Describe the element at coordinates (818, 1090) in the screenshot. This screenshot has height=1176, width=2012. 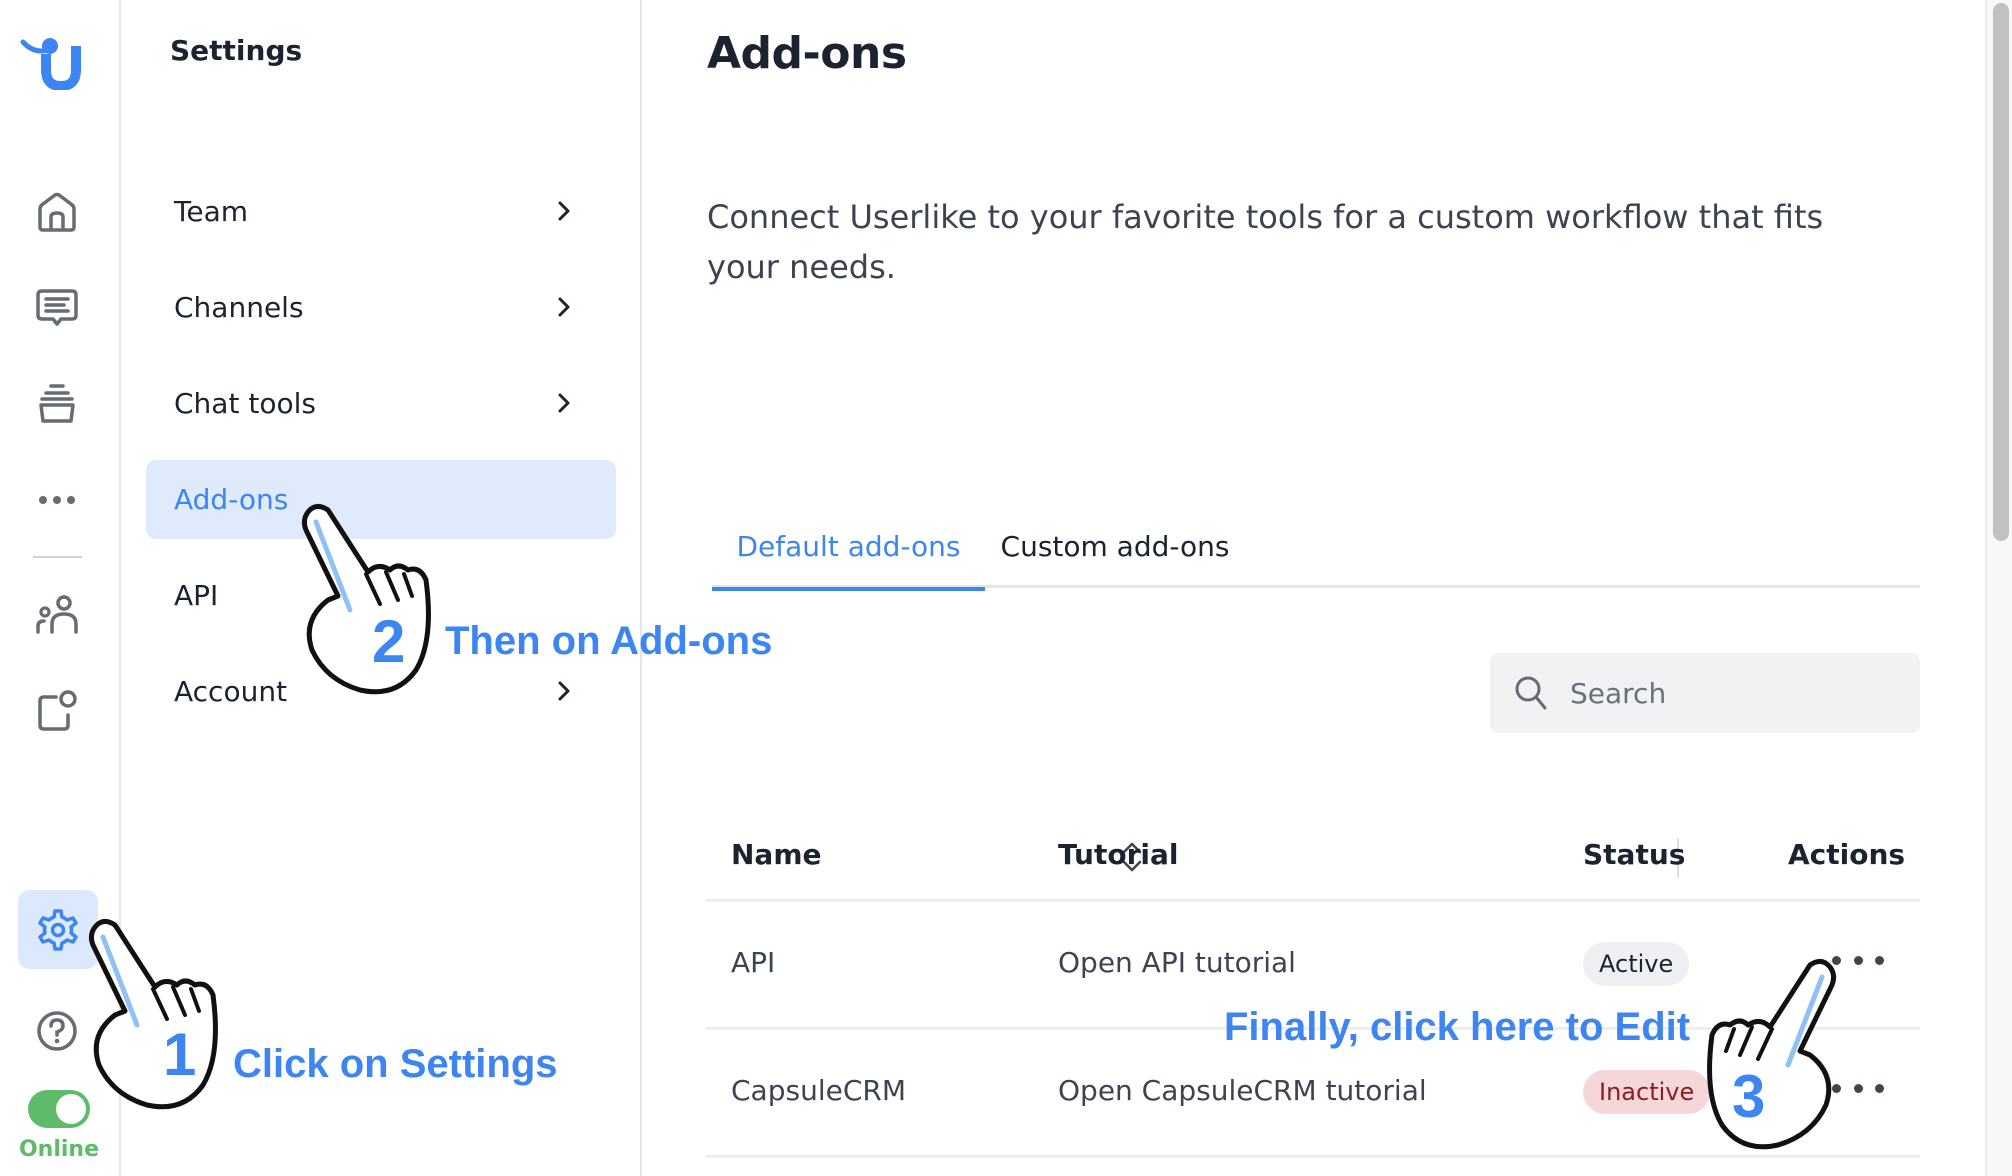
I see `addon-name: CapsuleCRM` at that location.